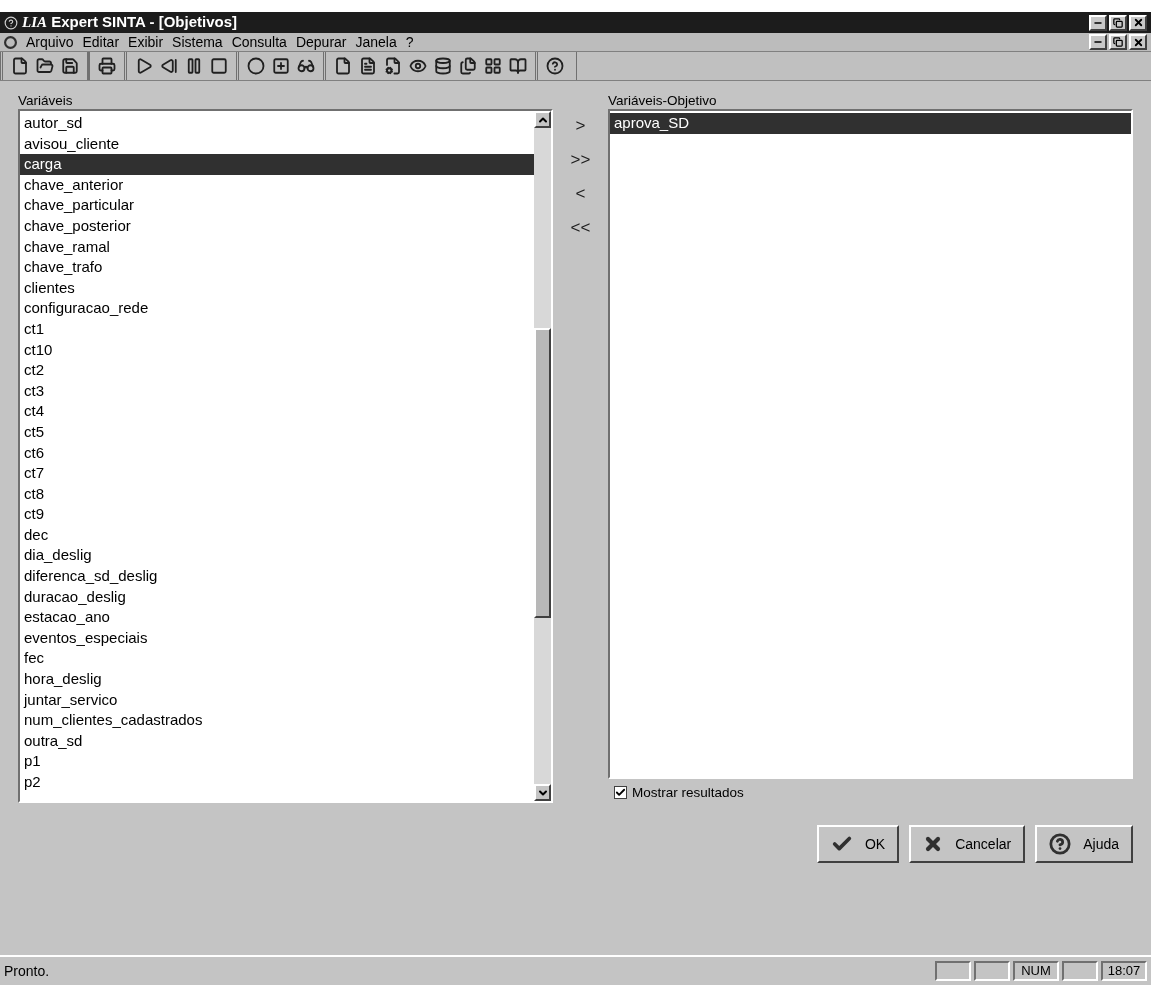 The width and height of the screenshot is (1151, 985). I want to click on list-item: ct6, so click(277, 453).